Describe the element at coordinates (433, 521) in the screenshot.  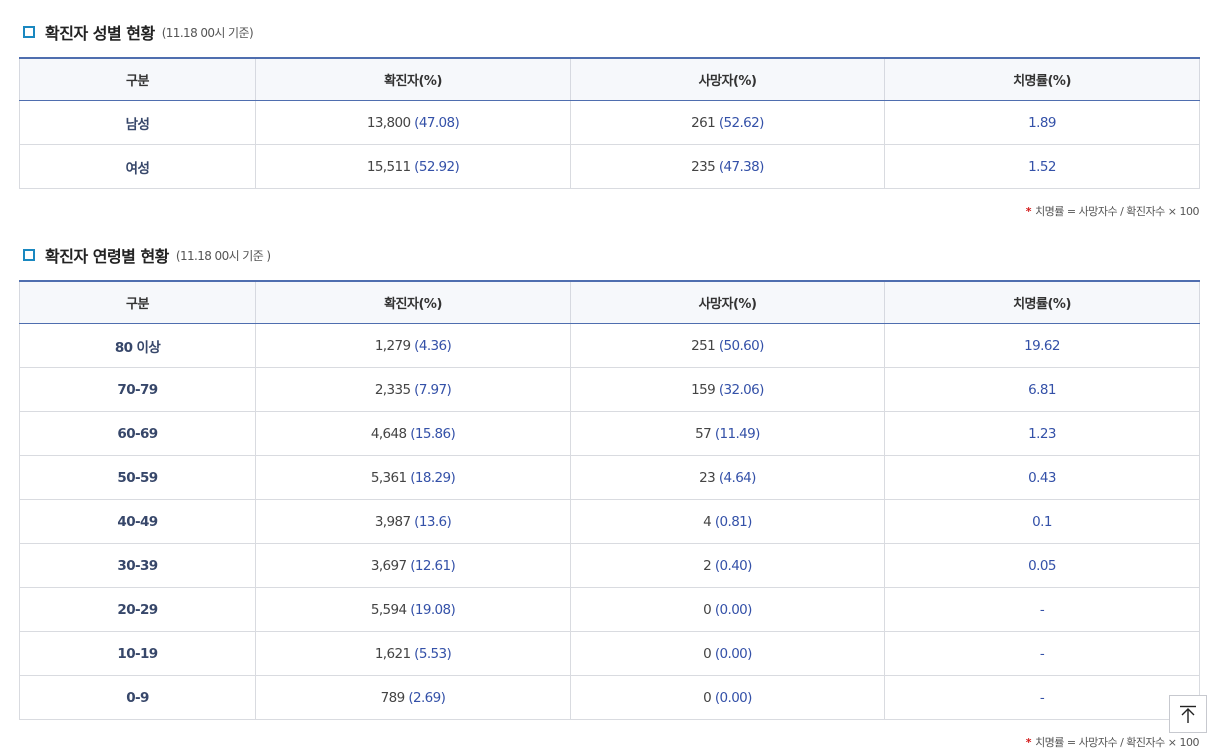
I see `confirmed-percent: (13.6)` at that location.